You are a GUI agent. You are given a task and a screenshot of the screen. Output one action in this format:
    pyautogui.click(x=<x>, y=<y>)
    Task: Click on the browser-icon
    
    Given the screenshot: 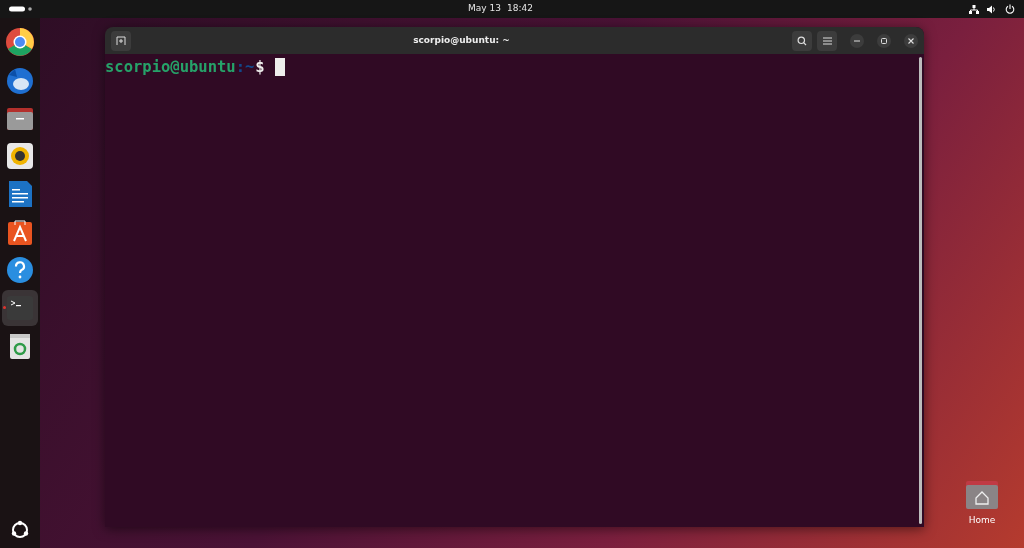 What is the action you would take?
    pyautogui.click(x=20, y=42)
    